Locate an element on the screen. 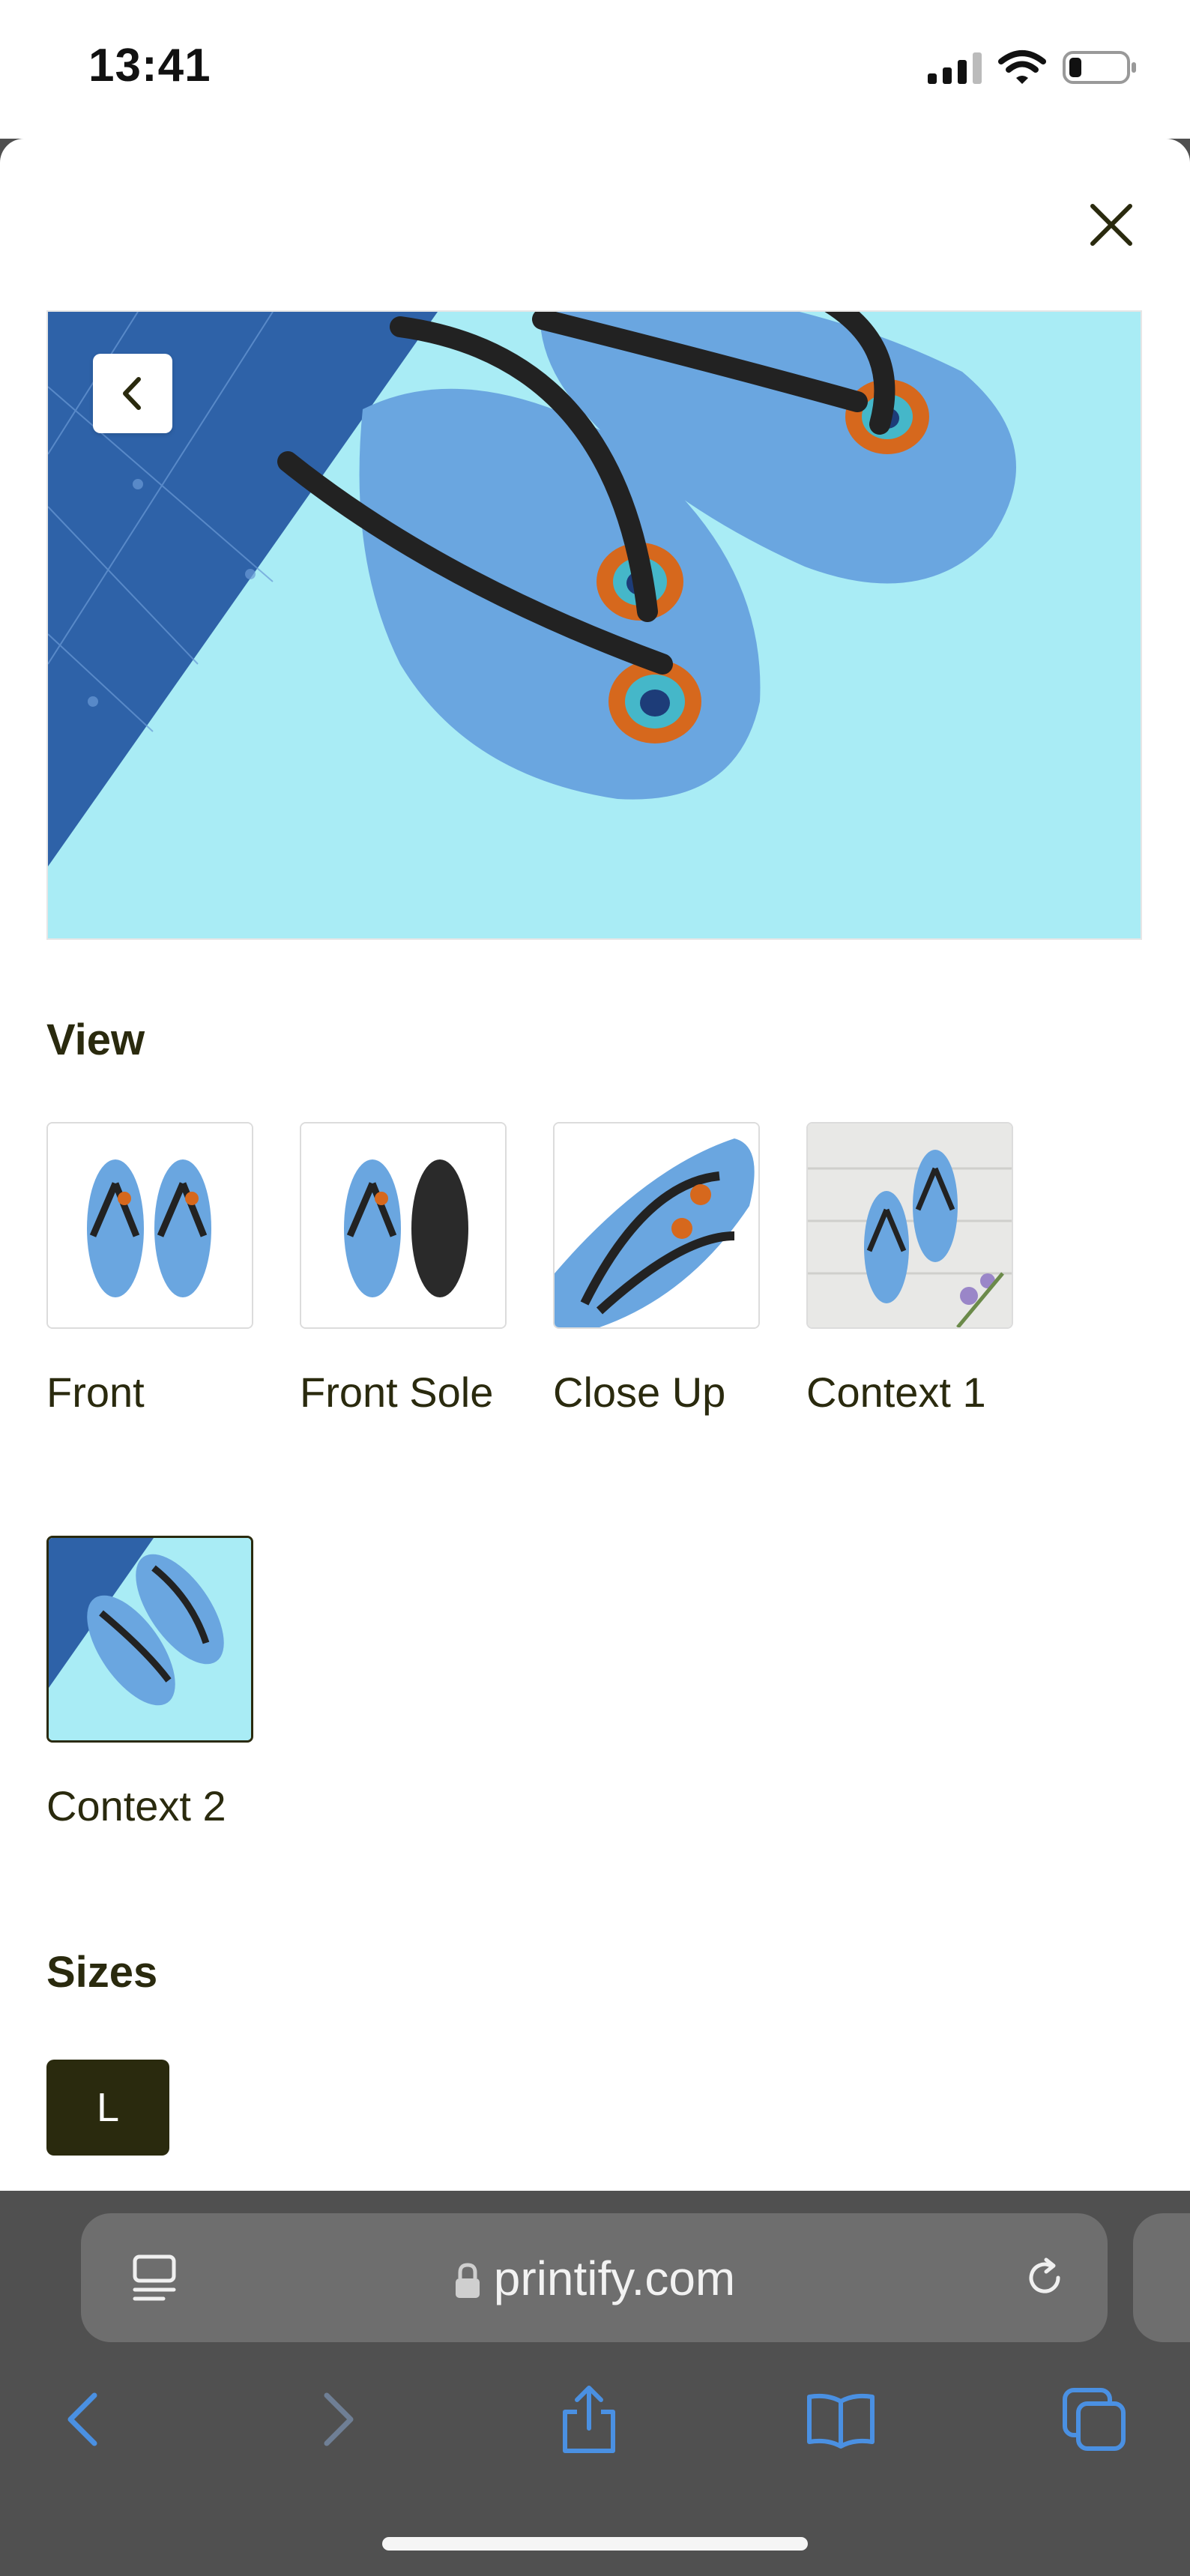  view-thumbnail-front is located at coordinates (149, 1226).